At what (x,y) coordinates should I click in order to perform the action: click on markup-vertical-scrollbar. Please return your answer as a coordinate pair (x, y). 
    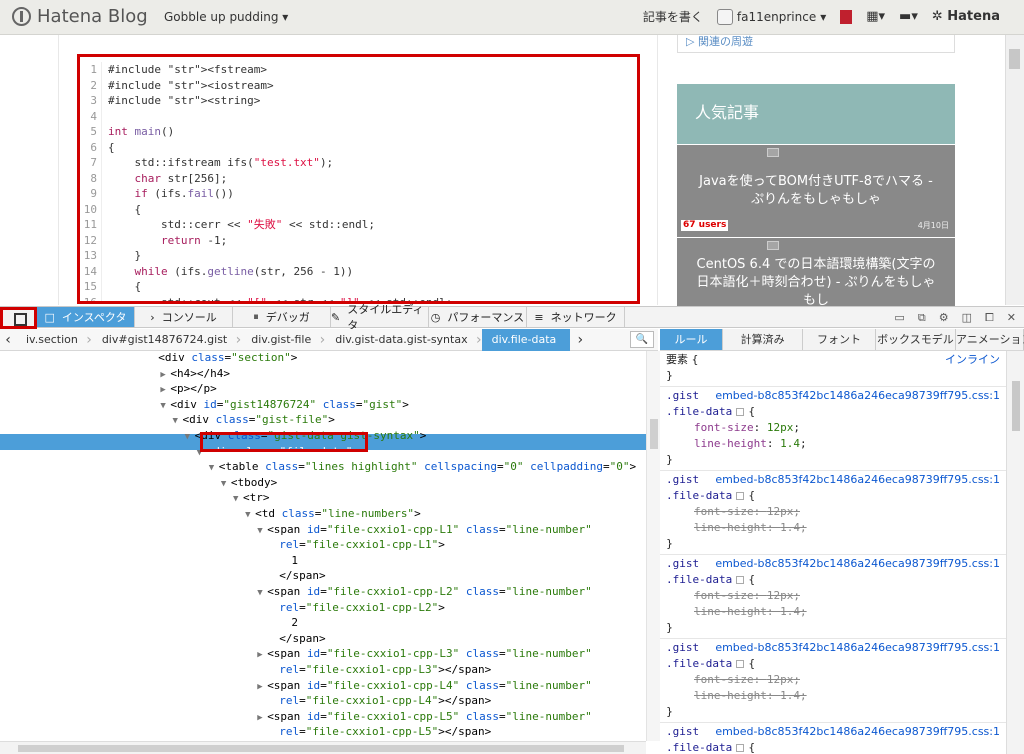
    Looking at the image, I should click on (653, 546).